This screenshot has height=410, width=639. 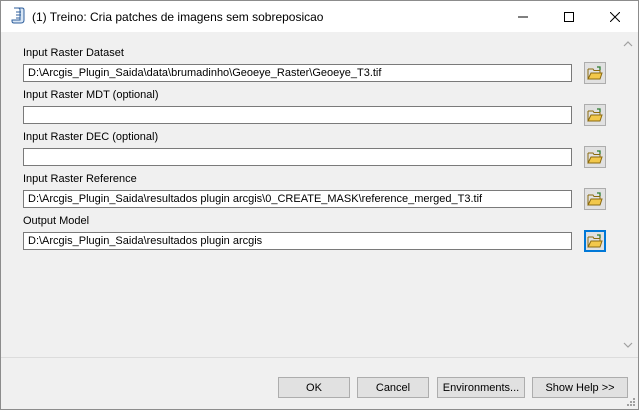 I want to click on footer-divider, so click(x=319, y=357).